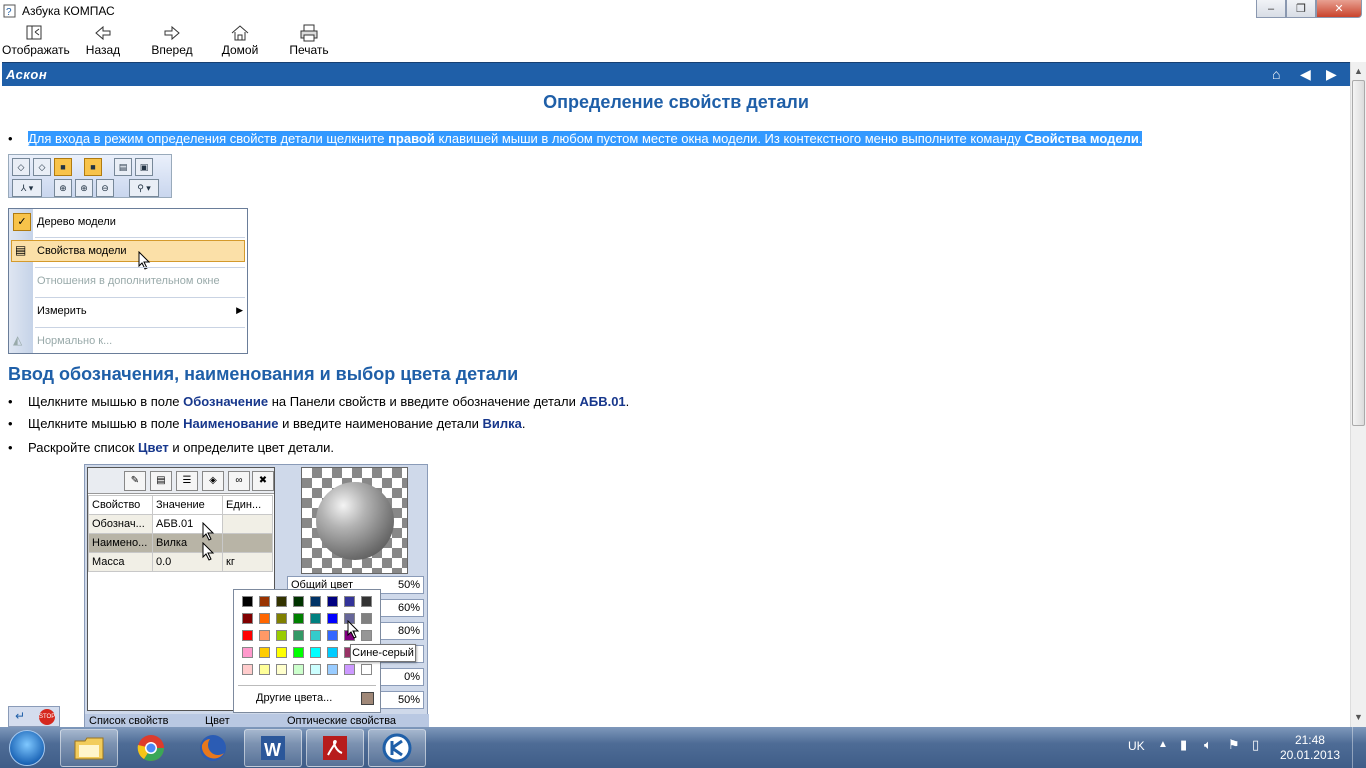  Describe the element at coordinates (172, 33) in the screenshot. I see `forward-arrow-icon` at that location.